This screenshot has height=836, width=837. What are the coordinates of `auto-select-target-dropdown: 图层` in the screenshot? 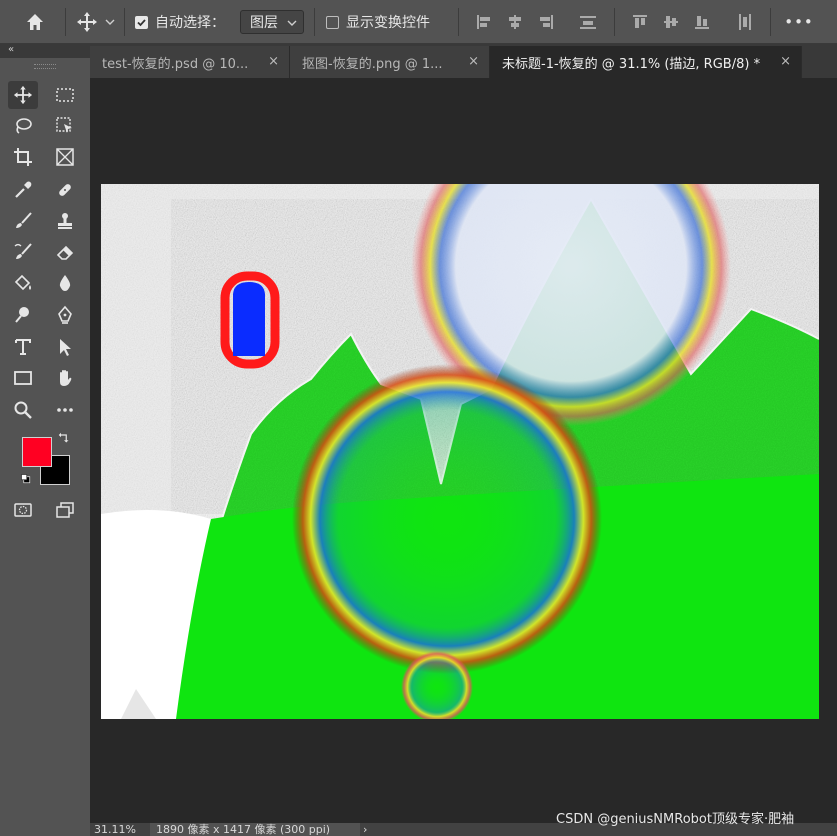 It's located at (272, 22).